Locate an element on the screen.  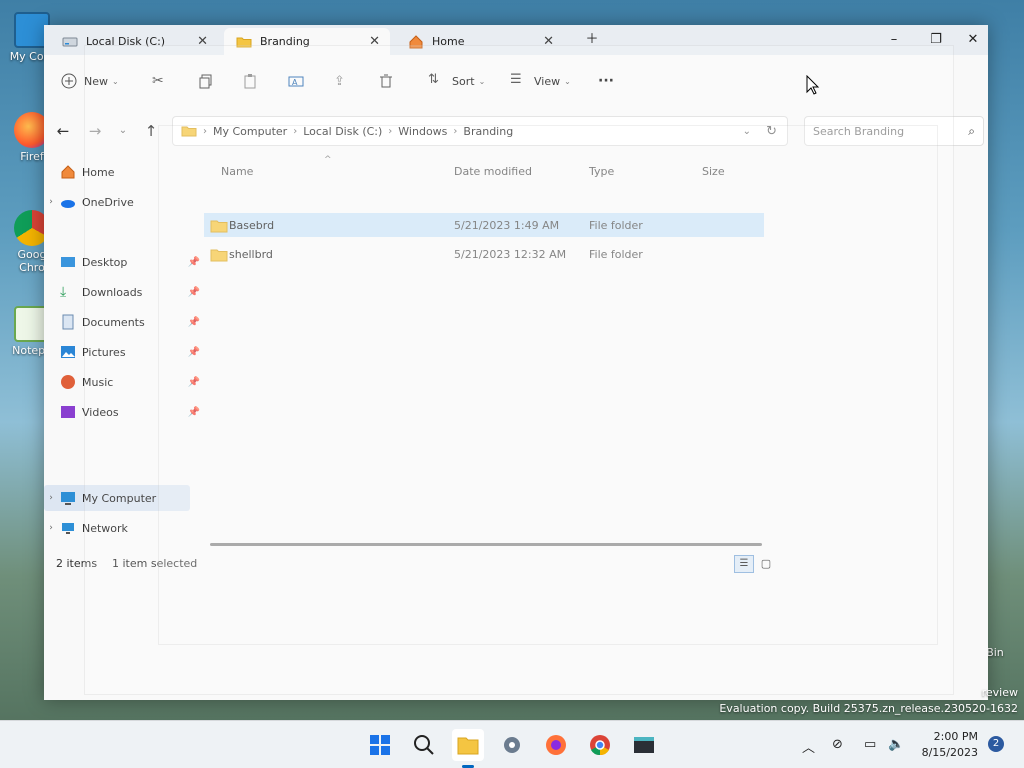
monitor-icon is located at coordinates (68, 498).